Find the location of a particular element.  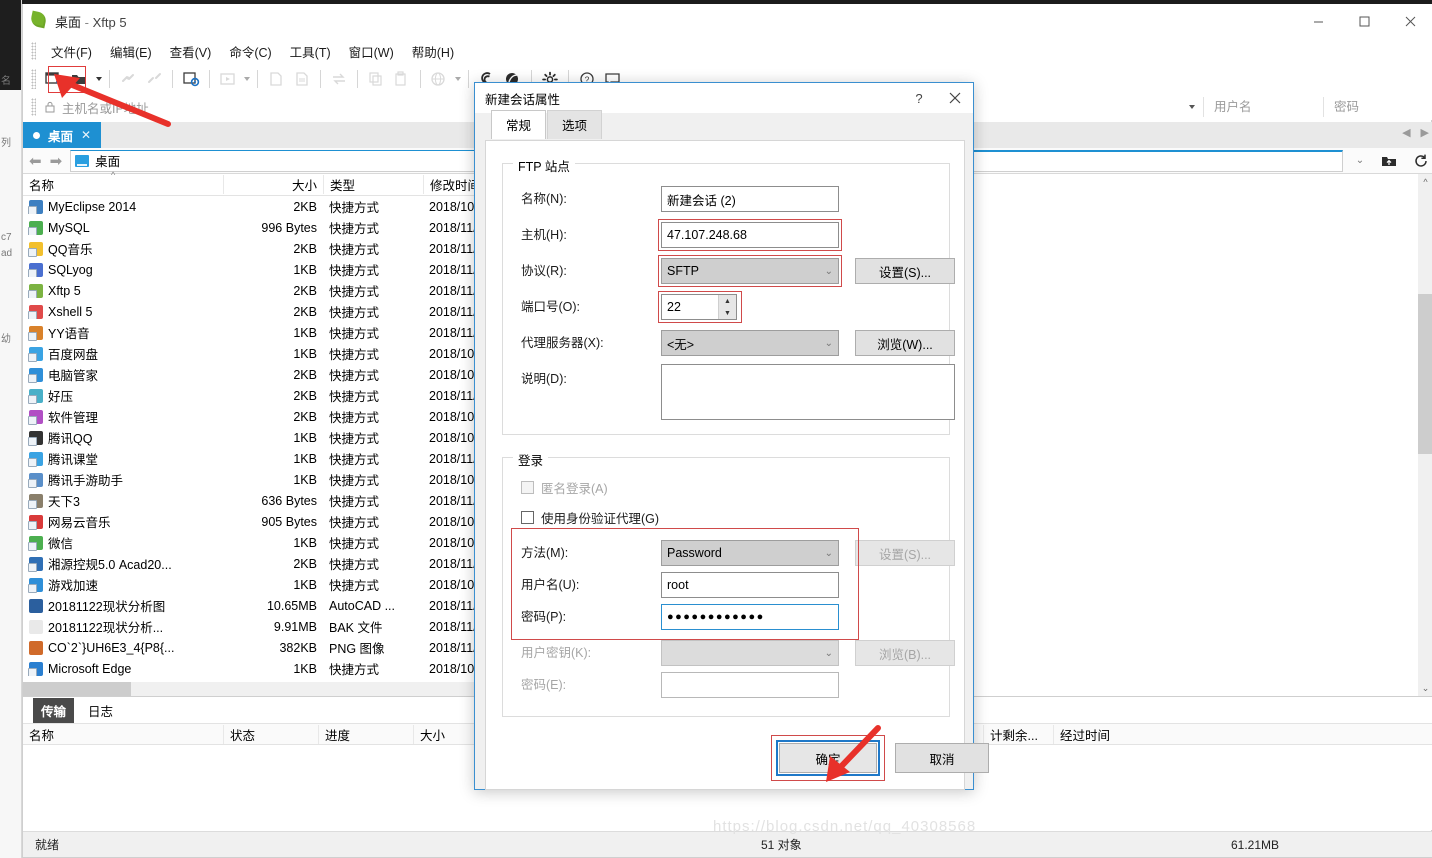

password-input: 密码 is located at coordinates (1377, 107).